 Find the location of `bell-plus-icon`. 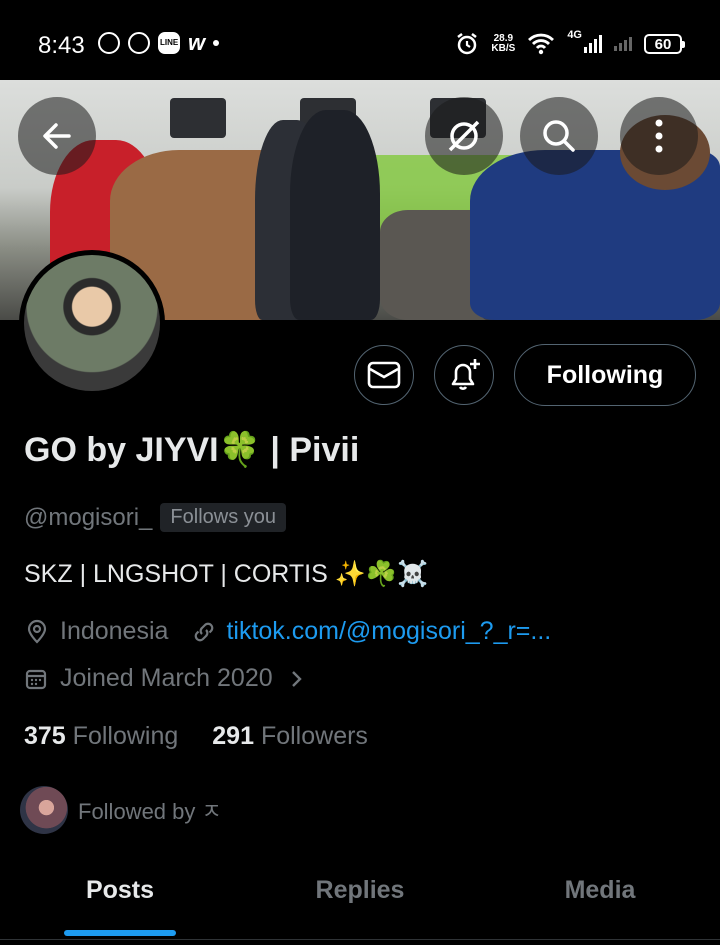

bell-plus-icon is located at coordinates (465, 374).